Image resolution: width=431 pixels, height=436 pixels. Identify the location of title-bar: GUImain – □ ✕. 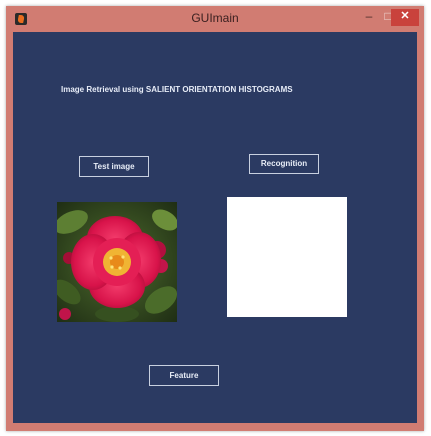
(215, 19).